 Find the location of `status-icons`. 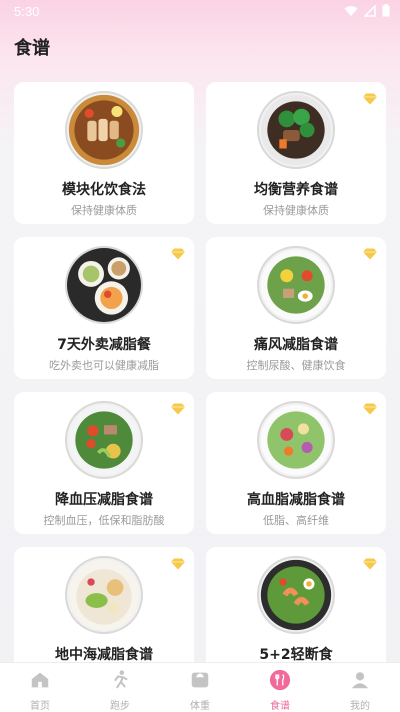

status-icons is located at coordinates (367, 10).